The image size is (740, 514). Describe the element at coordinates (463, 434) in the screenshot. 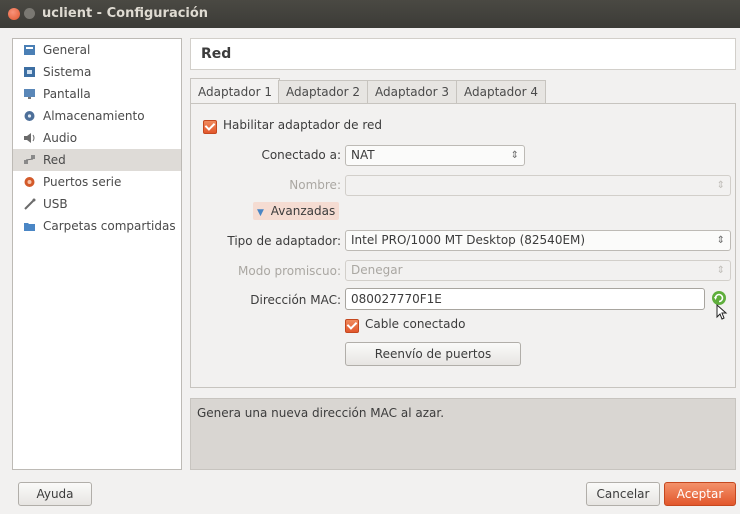

I see `description-box: Genera una nueva dirección MAC al azar.` at that location.